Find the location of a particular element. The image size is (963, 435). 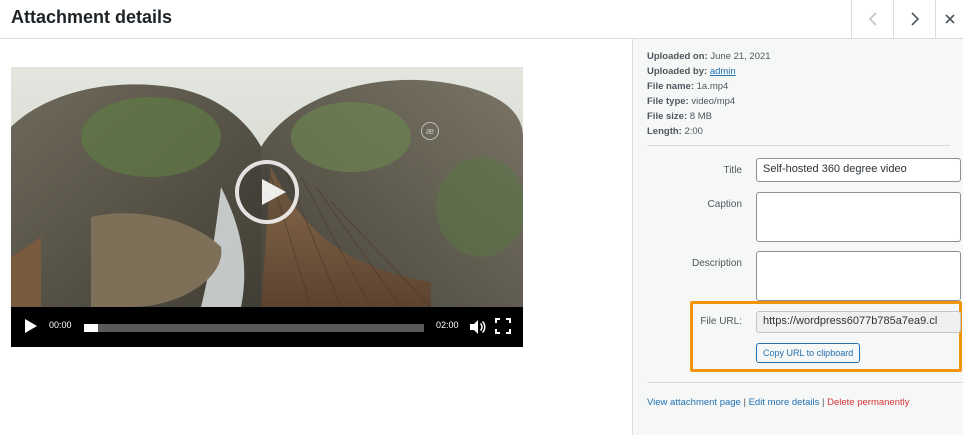

close-icon is located at coordinates (949, 19).